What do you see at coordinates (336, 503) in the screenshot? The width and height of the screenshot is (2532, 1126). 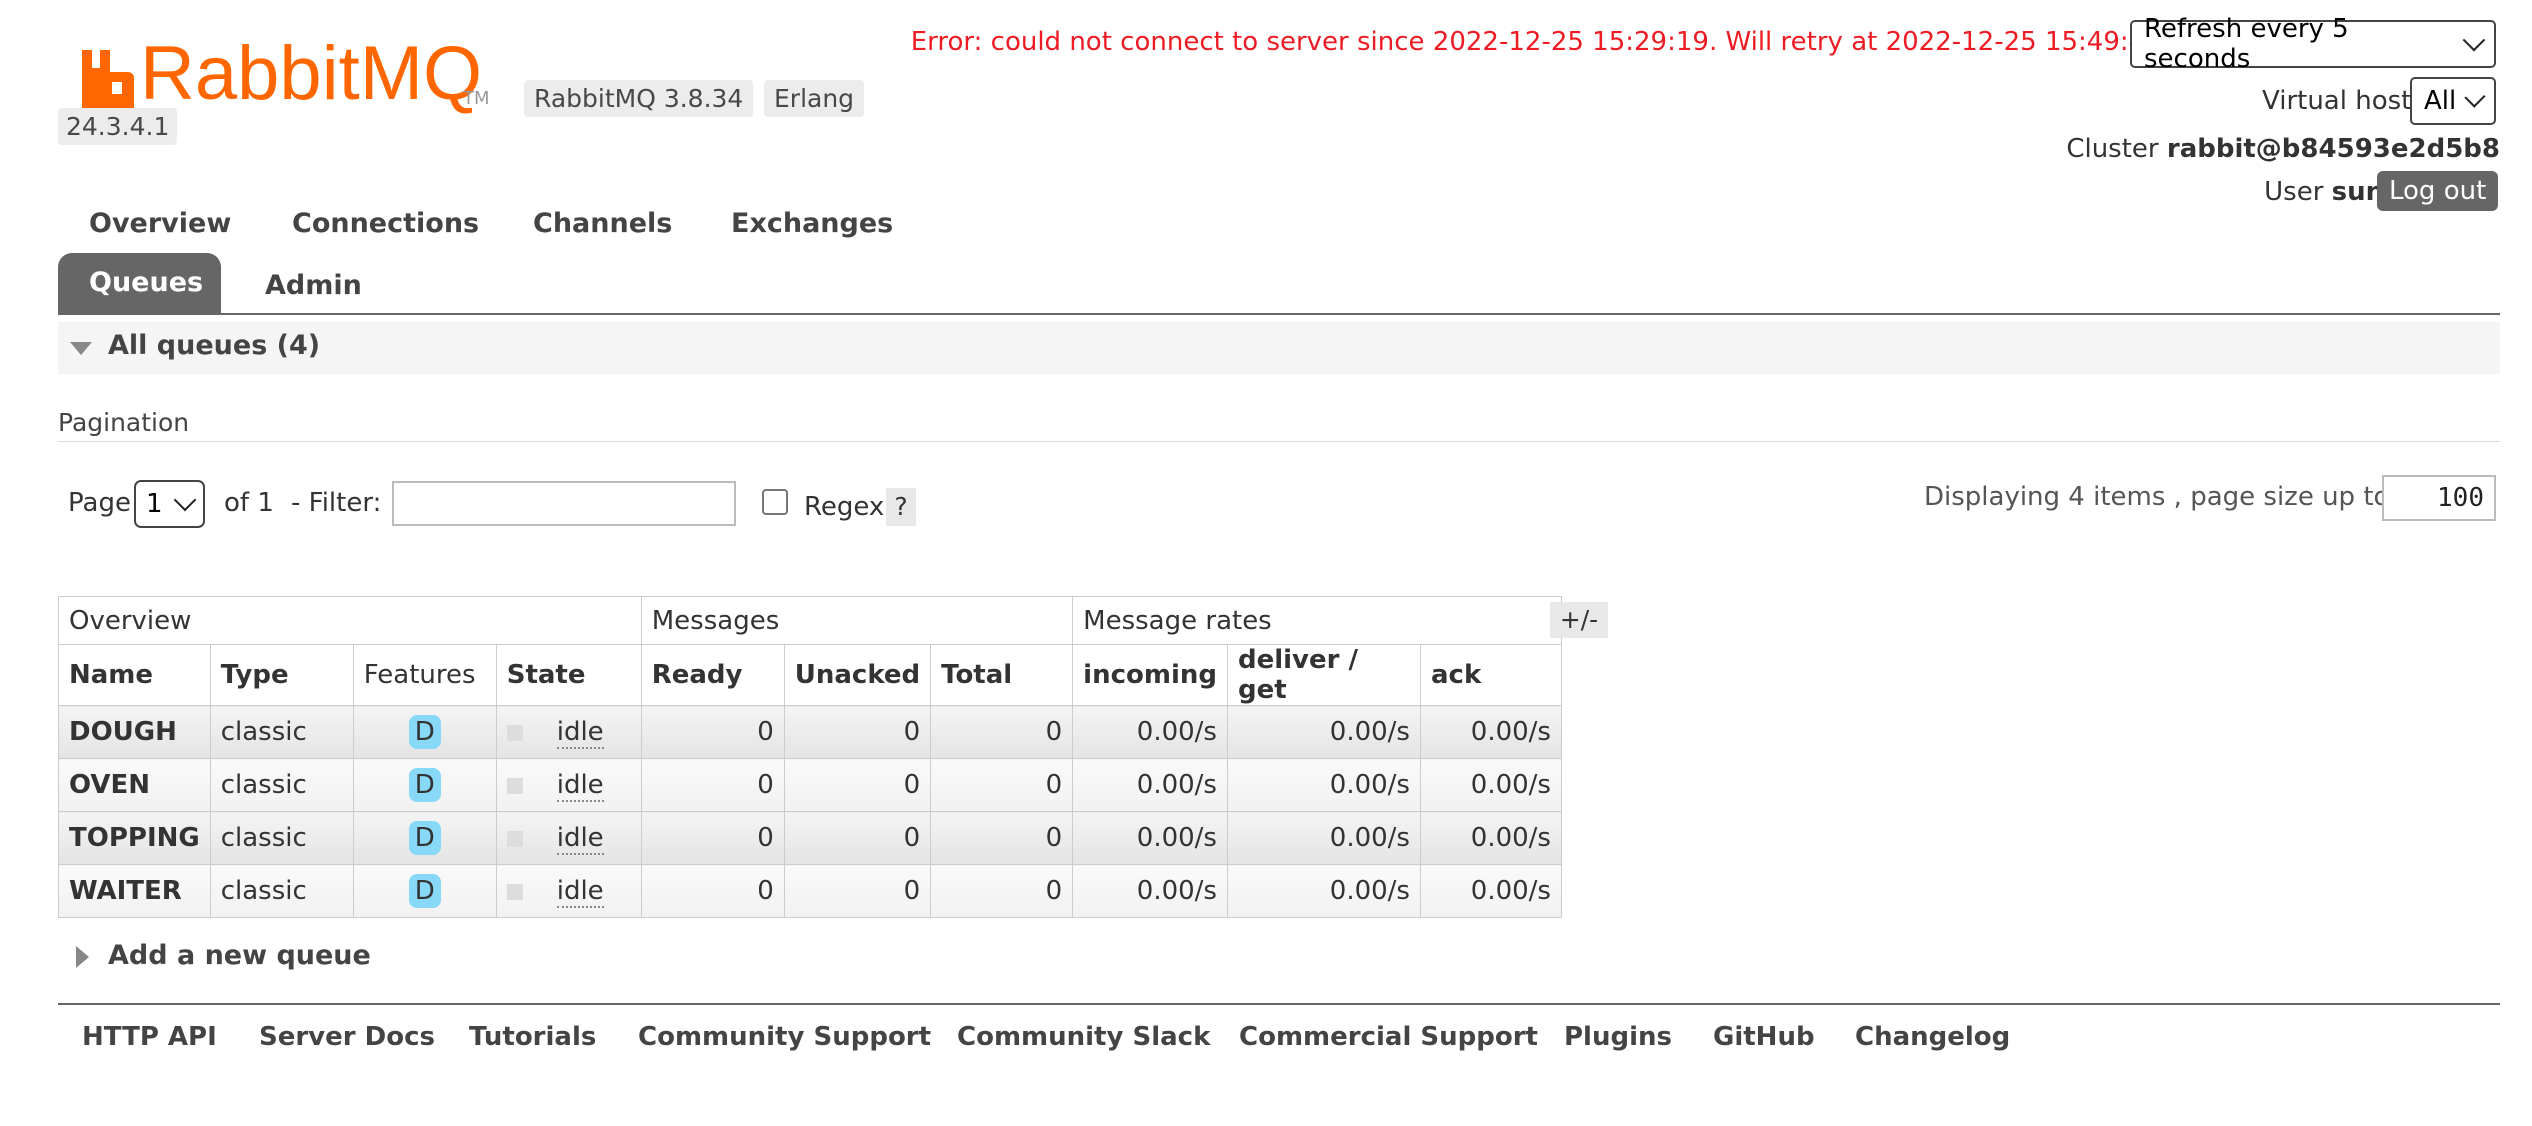 I see `filter-label: - Filter:` at bounding box center [336, 503].